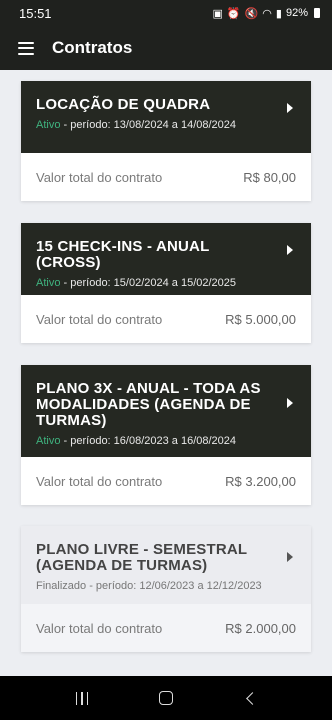 The width and height of the screenshot is (332, 720). I want to click on contract-period: - período: 15/02/2024 a 15/02/2025, so click(150, 283).